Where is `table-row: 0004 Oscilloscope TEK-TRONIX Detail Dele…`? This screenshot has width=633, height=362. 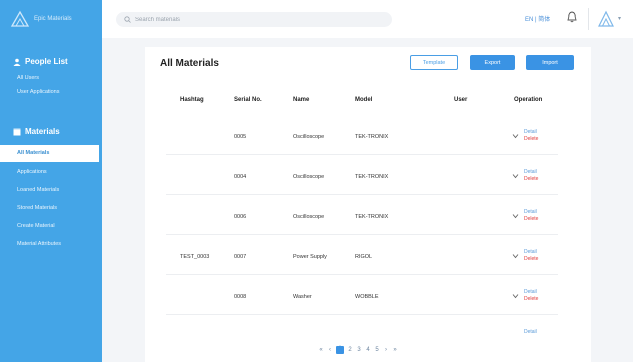 table-row: 0004 Oscilloscope TEK-TRONIX Detail Dele… is located at coordinates (362, 176).